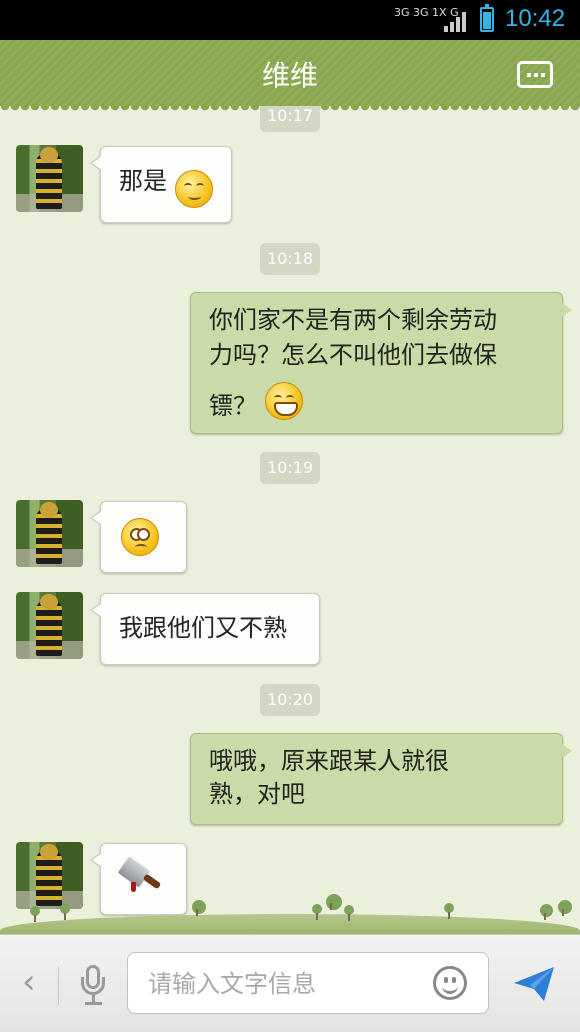  What do you see at coordinates (233, 406) in the screenshot?
I see `message-text-line: 镖？` at bounding box center [233, 406].